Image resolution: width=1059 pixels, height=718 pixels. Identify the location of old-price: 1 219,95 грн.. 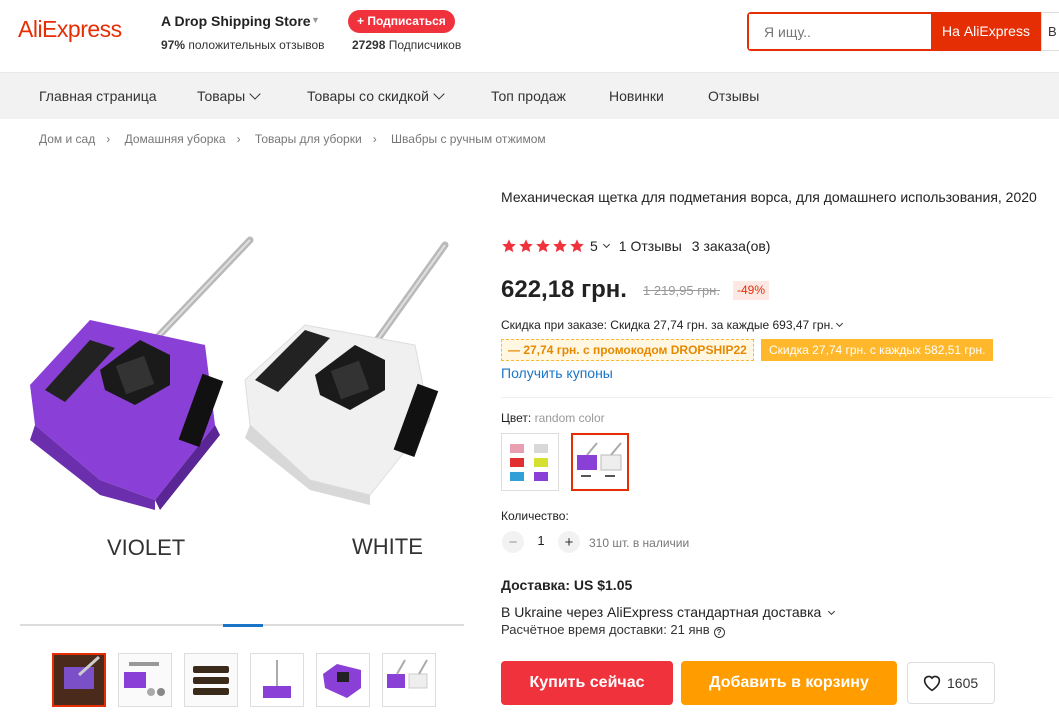
(681, 290).